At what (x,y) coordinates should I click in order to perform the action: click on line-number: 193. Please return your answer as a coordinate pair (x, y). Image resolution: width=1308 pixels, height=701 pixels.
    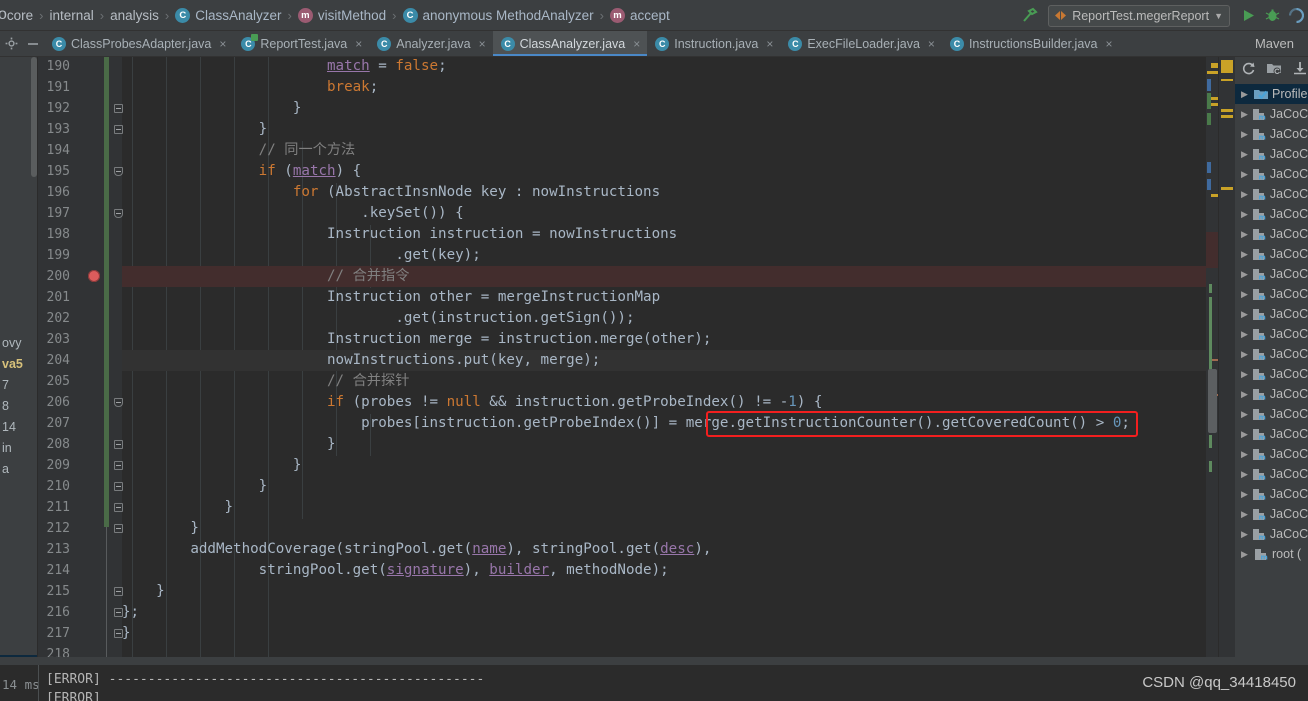
    Looking at the image, I should click on (54, 129).